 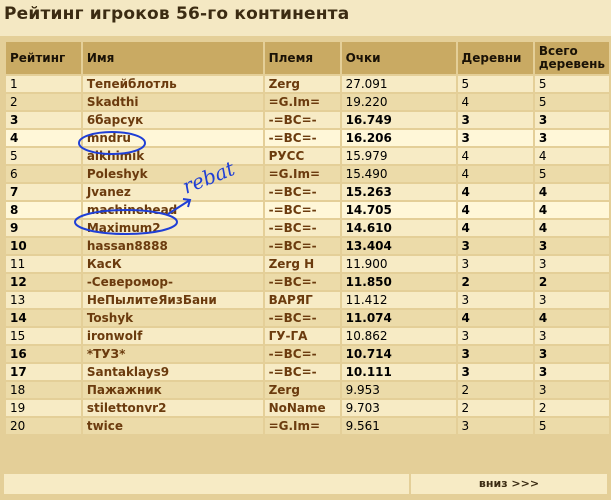 What do you see at coordinates (398, 318) in the screenshot?
I see `points-cell: 11.074` at bounding box center [398, 318].